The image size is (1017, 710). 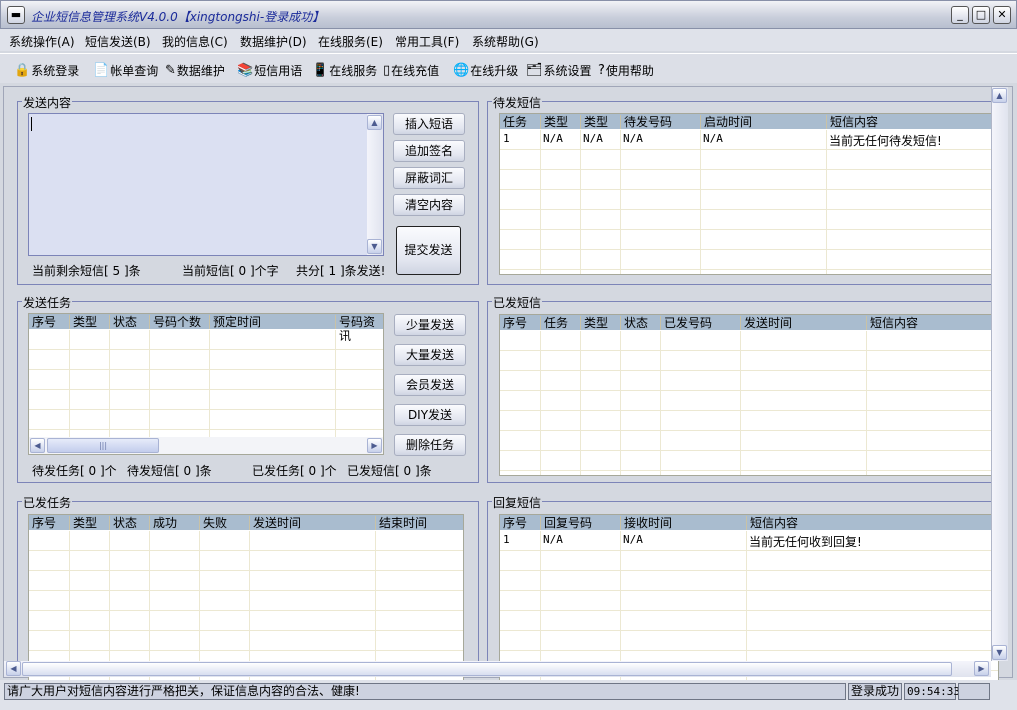 What do you see at coordinates (427, 41) in the screenshot?
I see `menu-tools: 常用工具(F)` at bounding box center [427, 41].